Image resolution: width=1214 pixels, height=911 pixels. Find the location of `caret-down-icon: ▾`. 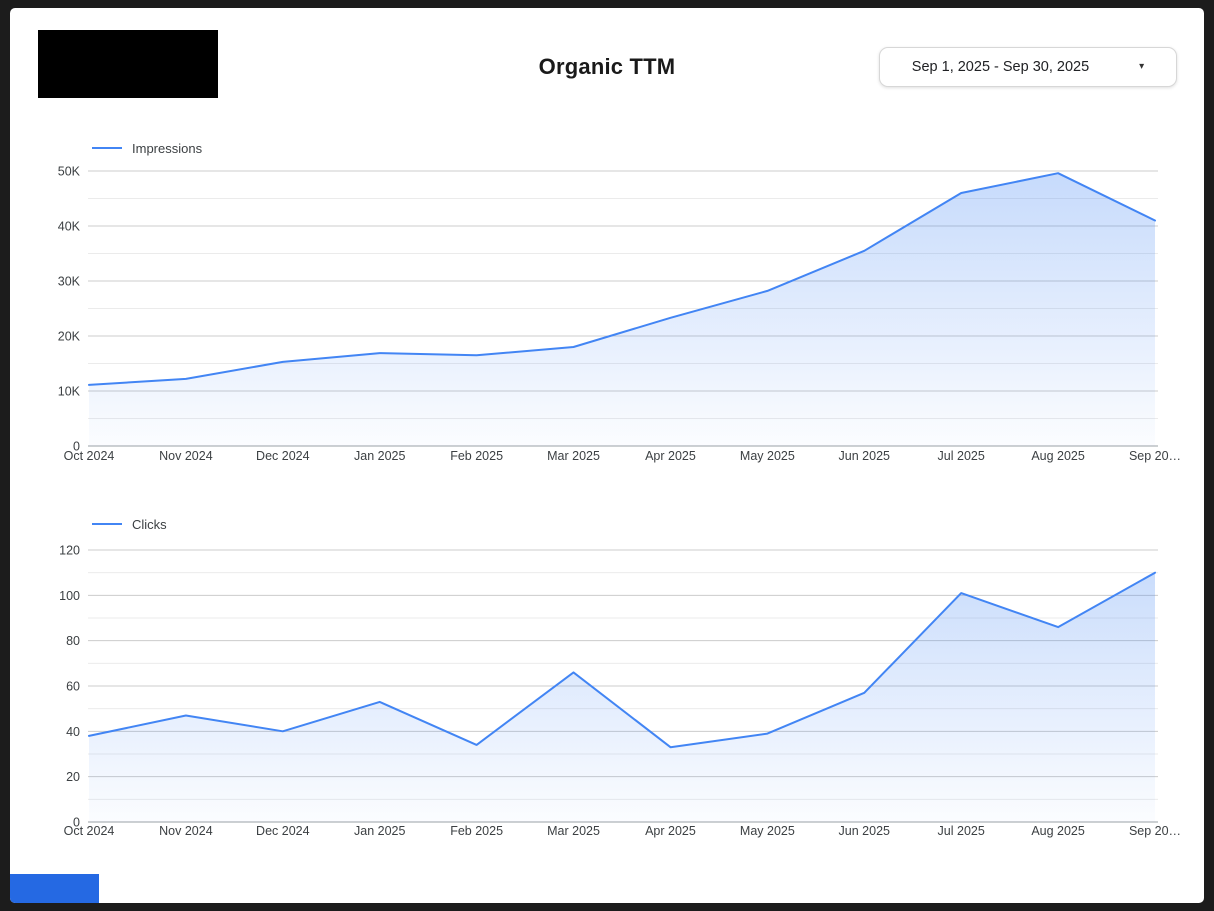

caret-down-icon: ▾ is located at coordinates (1142, 66).